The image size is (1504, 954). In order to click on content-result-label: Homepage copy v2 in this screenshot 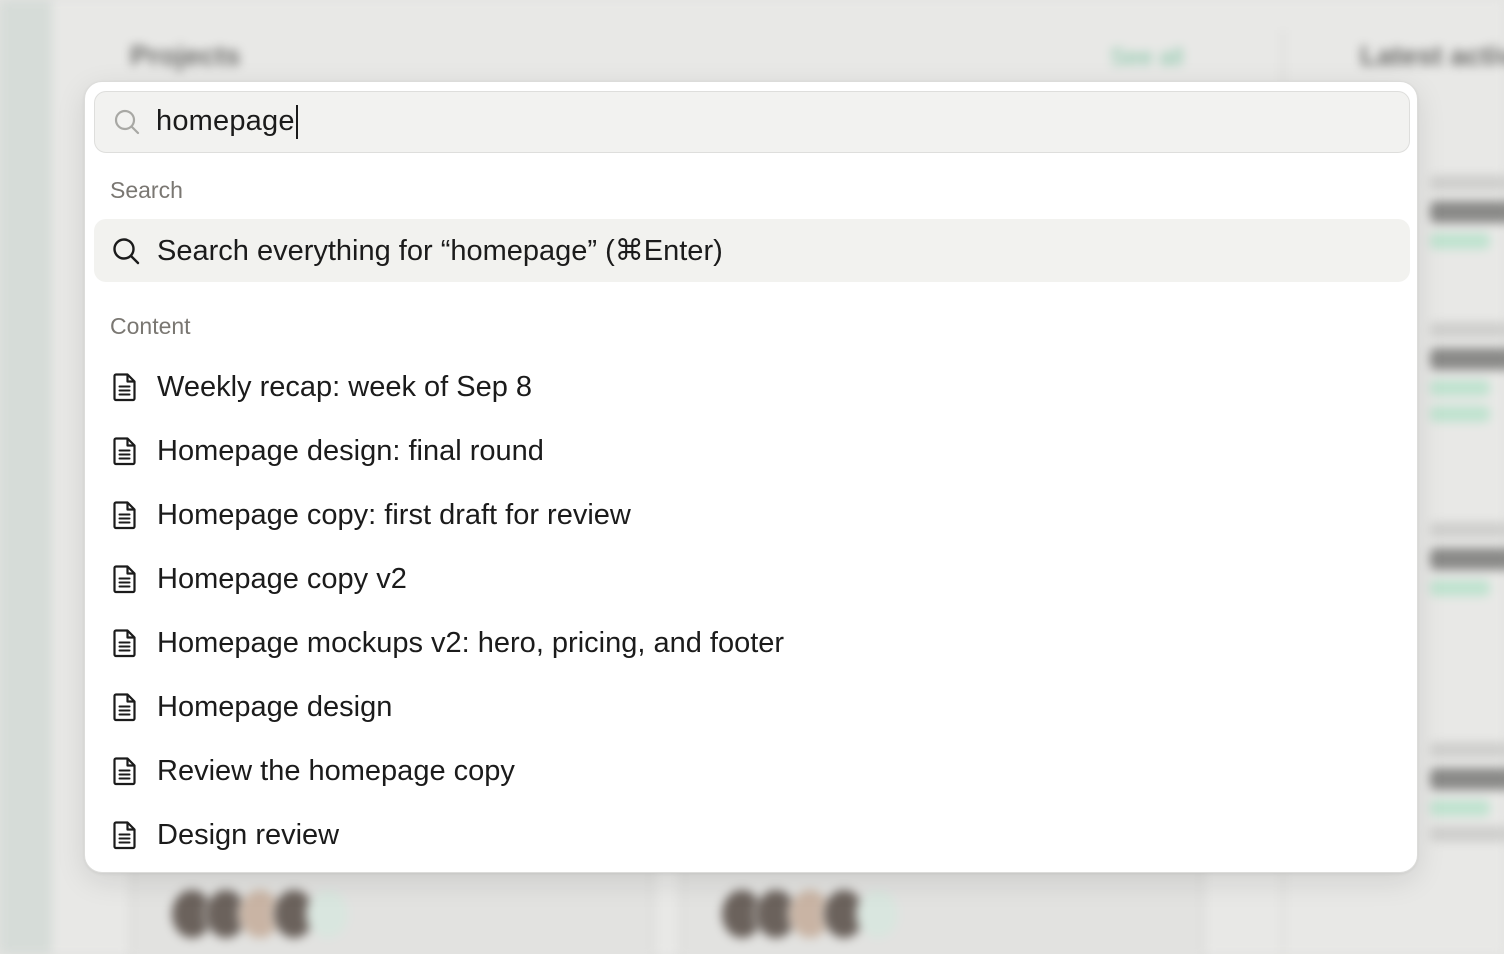, I will do `click(282, 578)`.